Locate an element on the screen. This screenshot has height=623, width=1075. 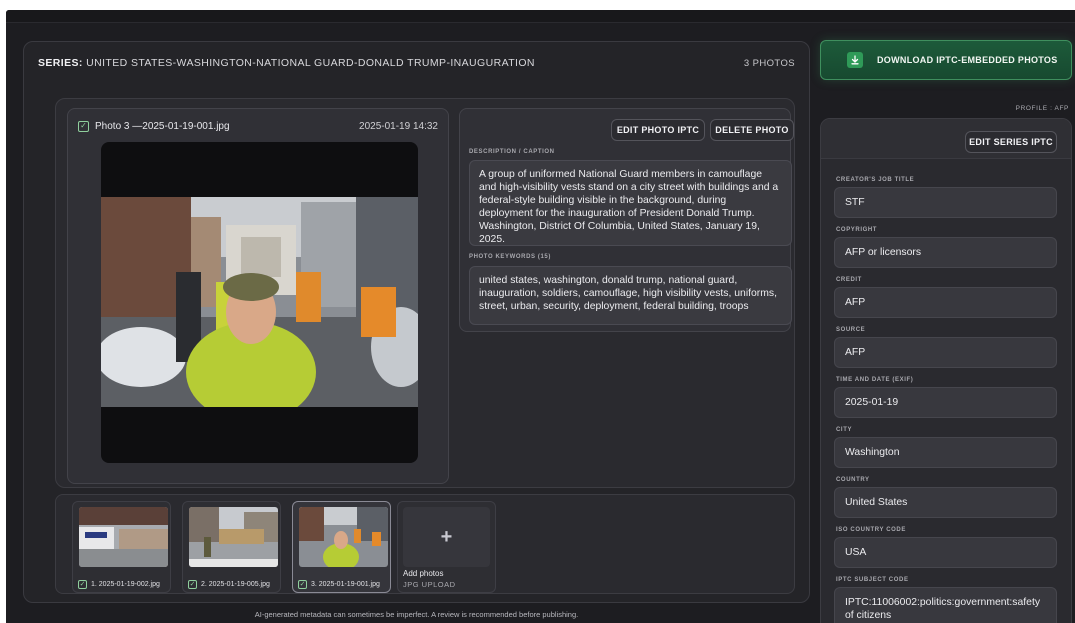
photo-filename: Photo 3 —2025-01-19-001.jpg is located at coordinates (162, 126).